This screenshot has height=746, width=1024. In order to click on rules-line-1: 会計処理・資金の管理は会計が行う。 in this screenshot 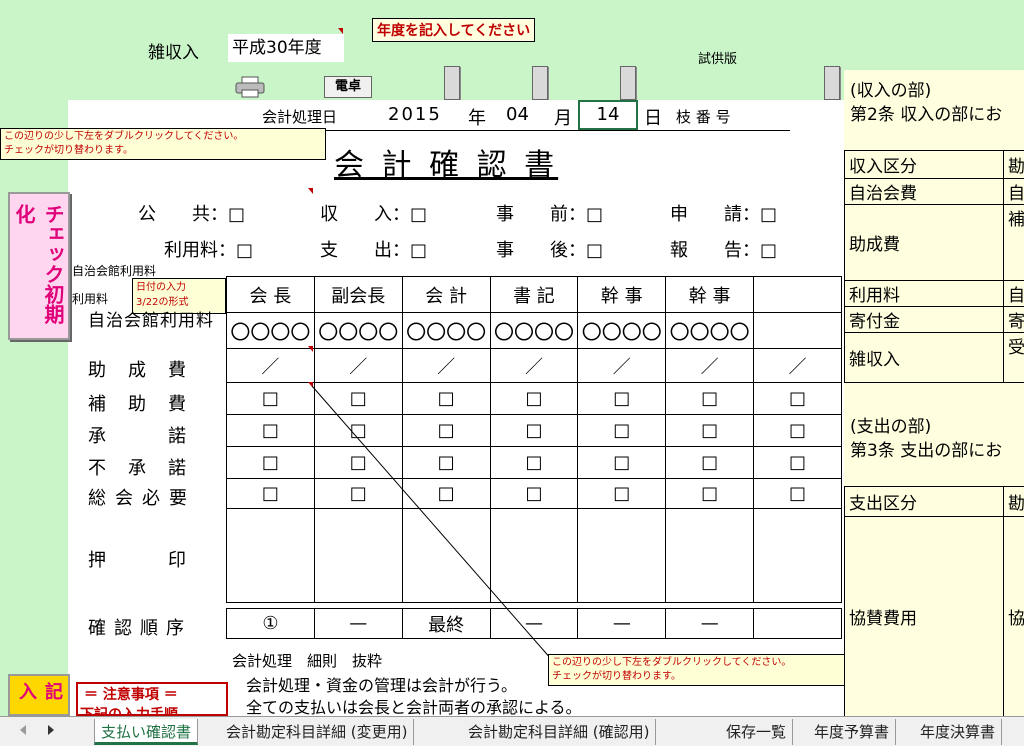, I will do `click(382, 685)`.